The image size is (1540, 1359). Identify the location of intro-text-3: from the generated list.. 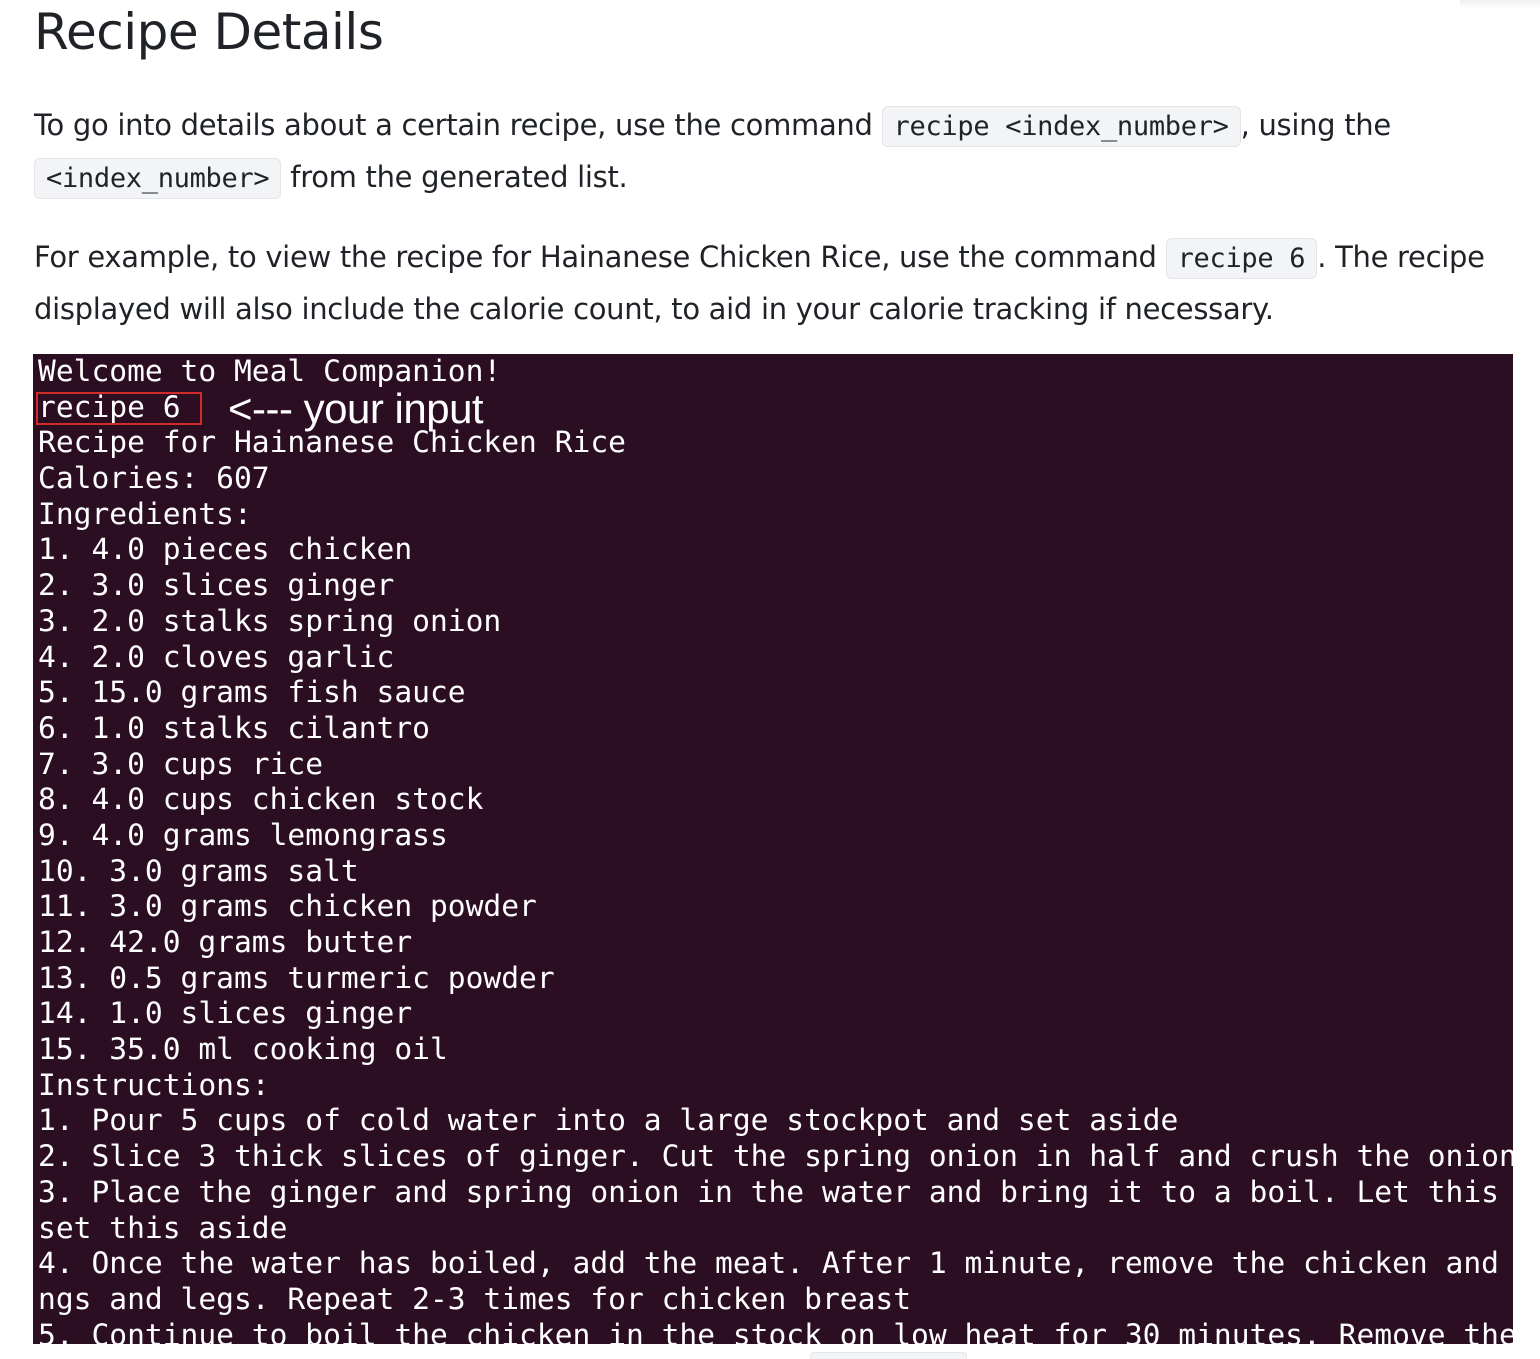
(454, 177).